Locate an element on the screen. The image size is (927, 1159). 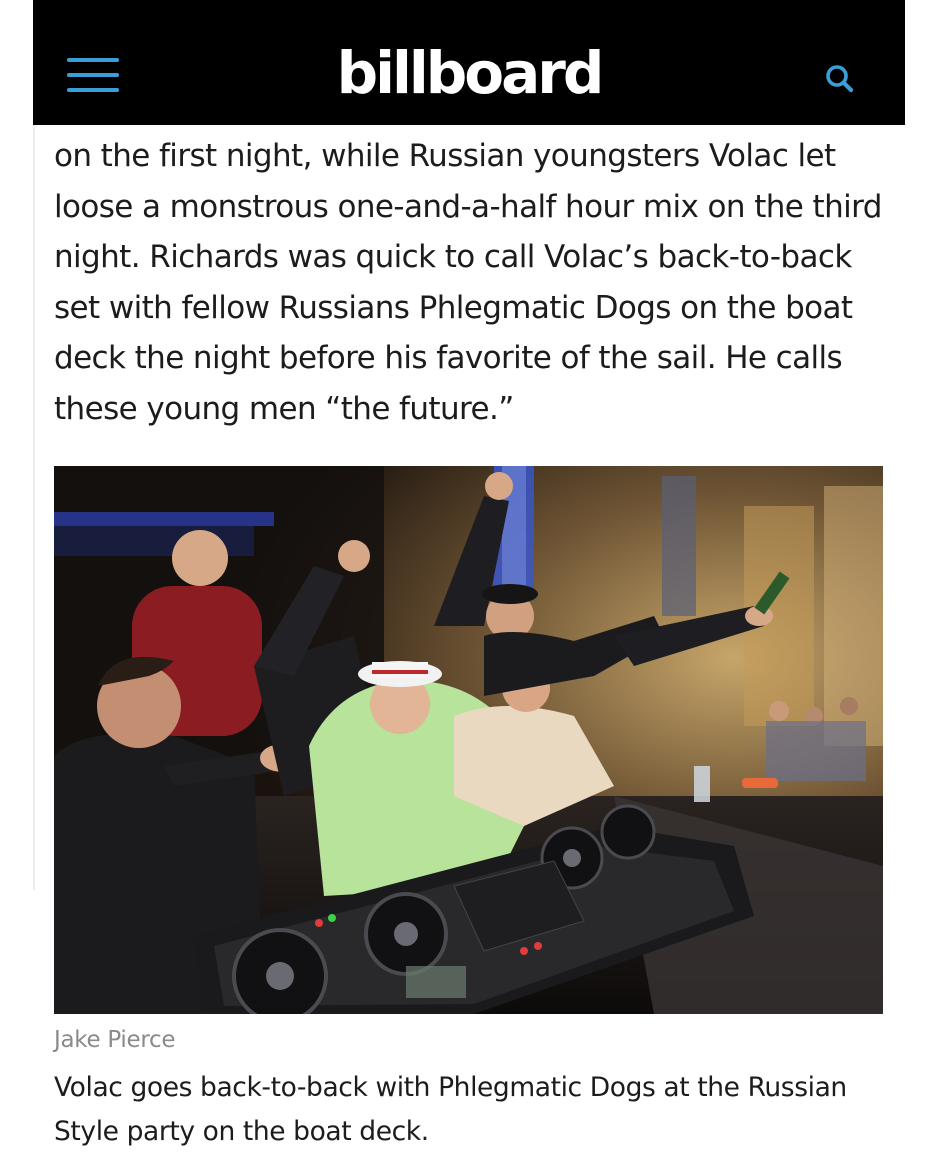
site-header: billboard is located at coordinates (469, 62).